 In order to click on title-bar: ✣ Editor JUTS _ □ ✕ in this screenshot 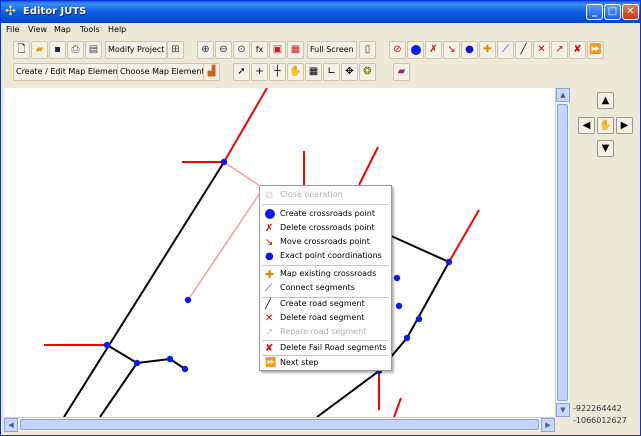, I will do `click(320, 12)`.